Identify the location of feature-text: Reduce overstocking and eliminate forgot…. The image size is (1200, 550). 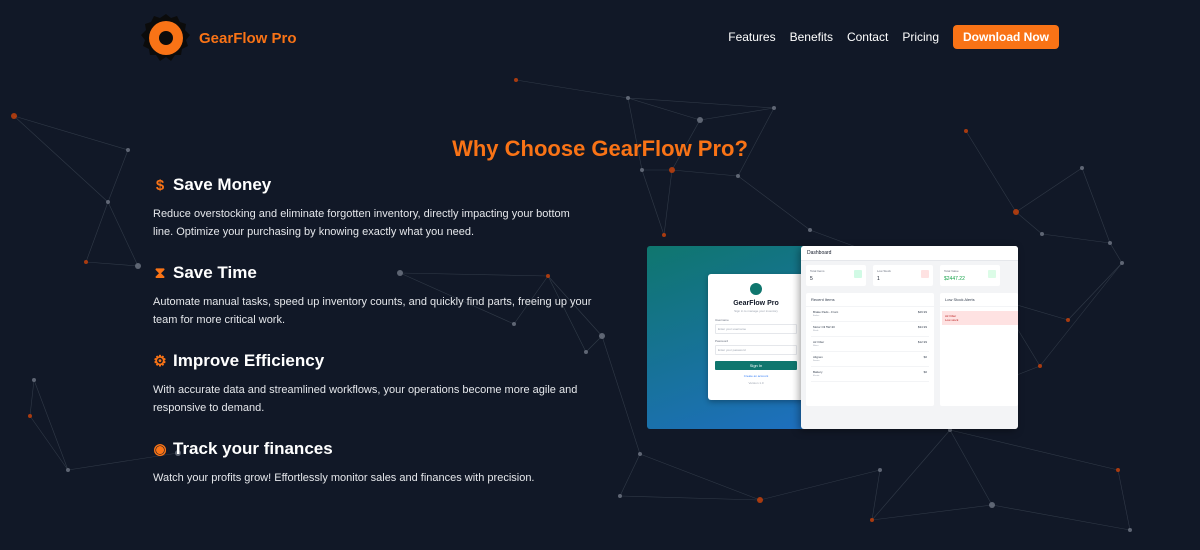
(361, 223).